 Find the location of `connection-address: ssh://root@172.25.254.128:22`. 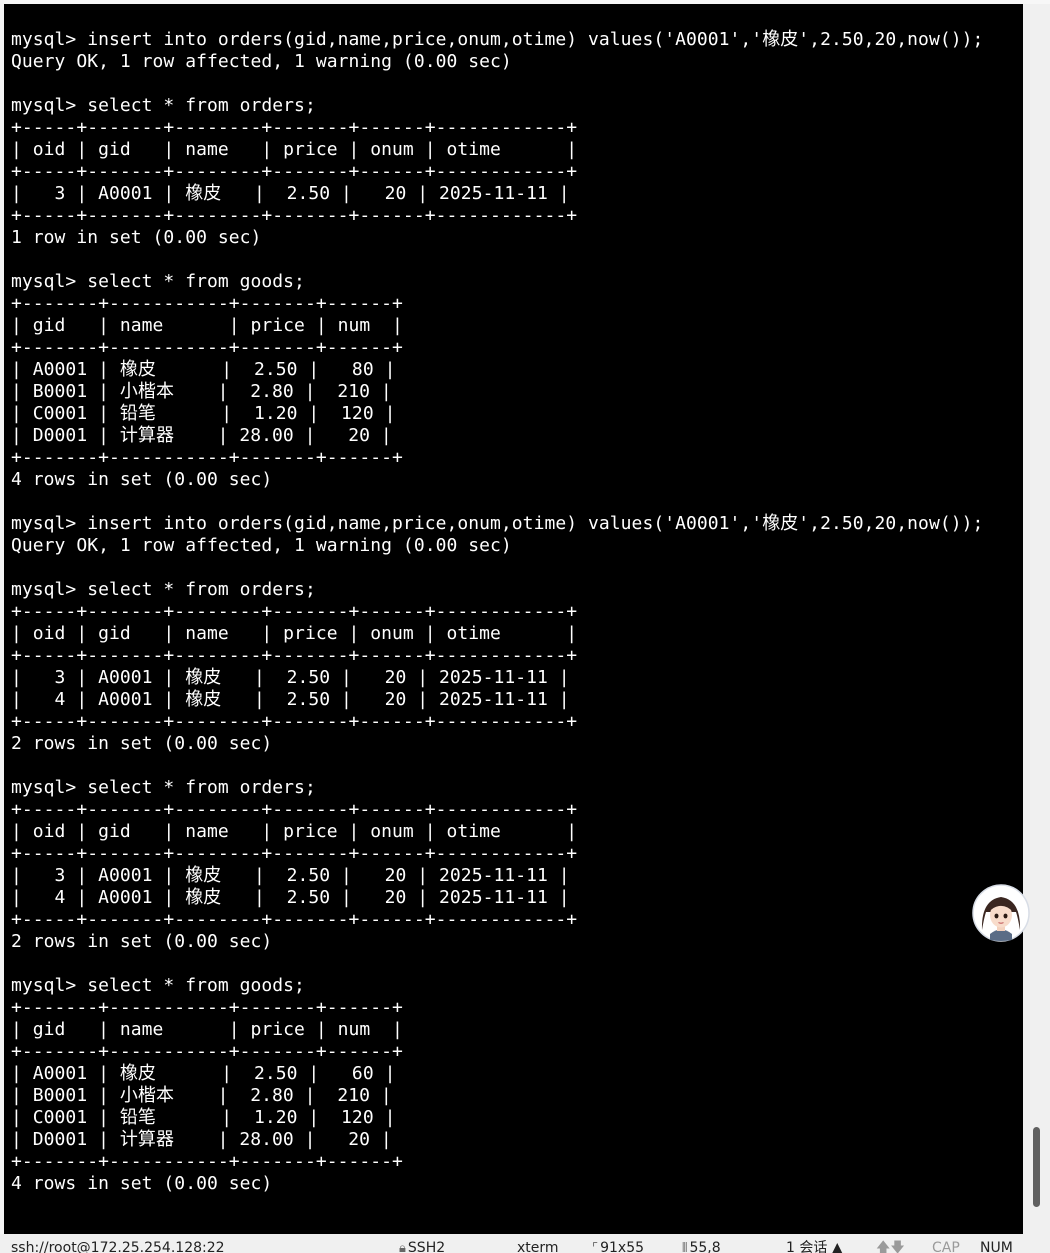

connection-address: ssh://root@172.25.254.128:22 is located at coordinates (118, 1246).